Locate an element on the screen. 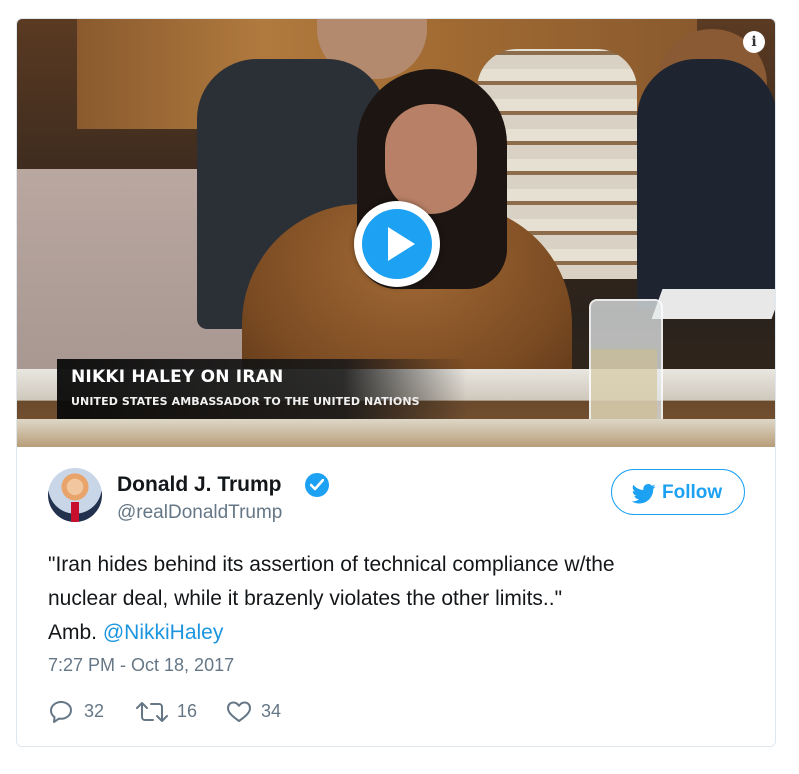  video-desk-edge is located at coordinates (396, 433).